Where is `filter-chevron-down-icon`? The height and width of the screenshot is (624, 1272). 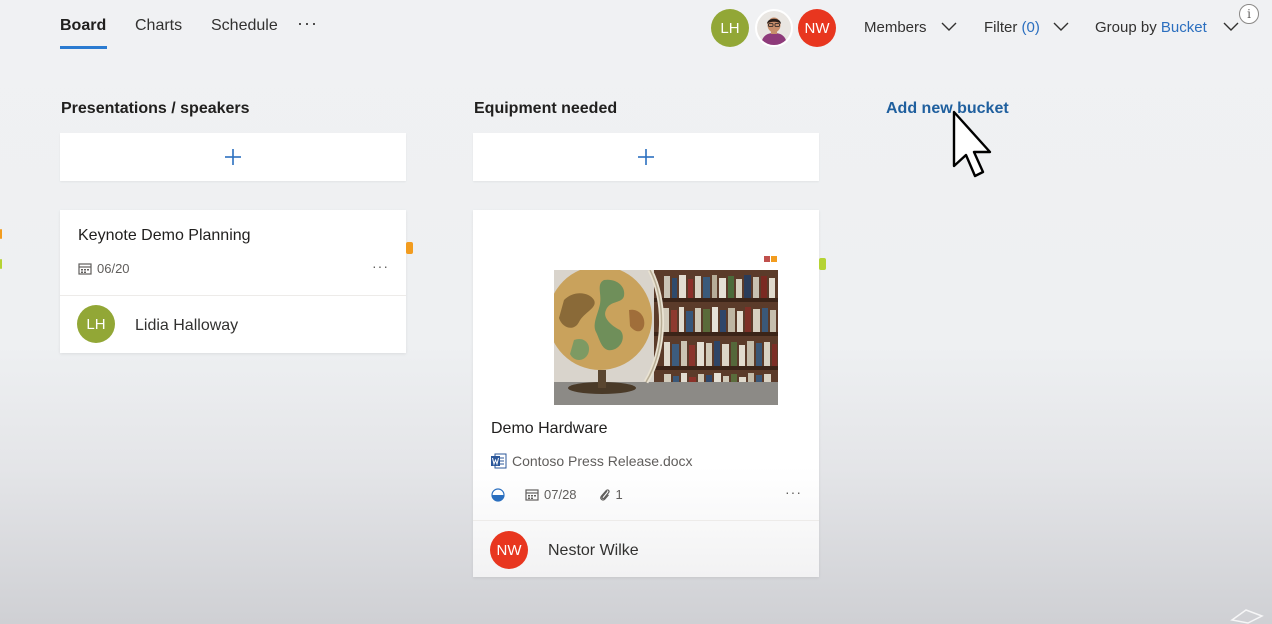
filter-chevron-down-icon is located at coordinates (1061, 26).